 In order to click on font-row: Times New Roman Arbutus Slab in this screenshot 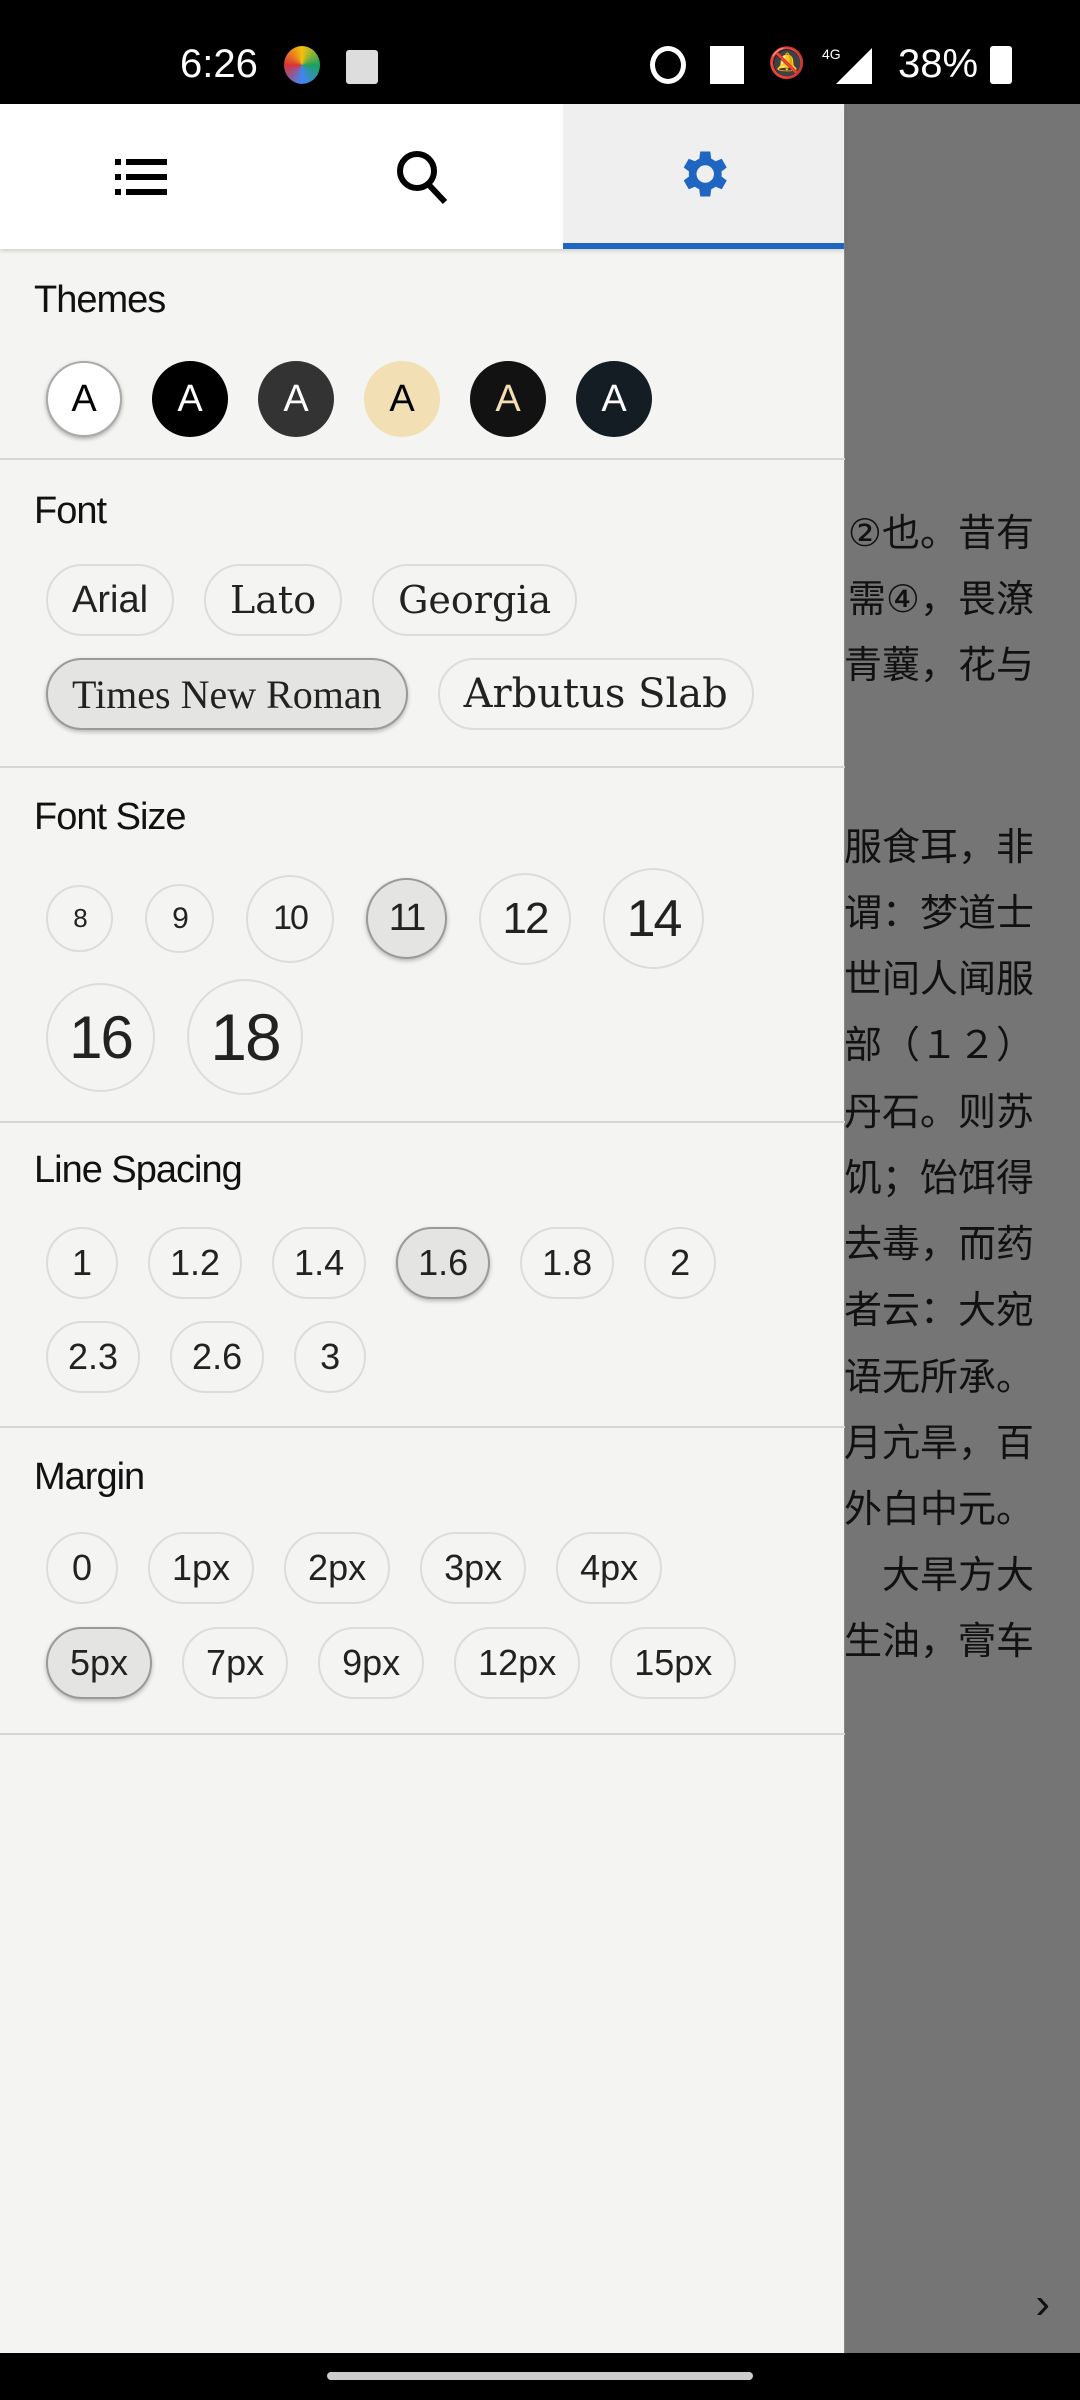, I will do `click(400, 694)`.